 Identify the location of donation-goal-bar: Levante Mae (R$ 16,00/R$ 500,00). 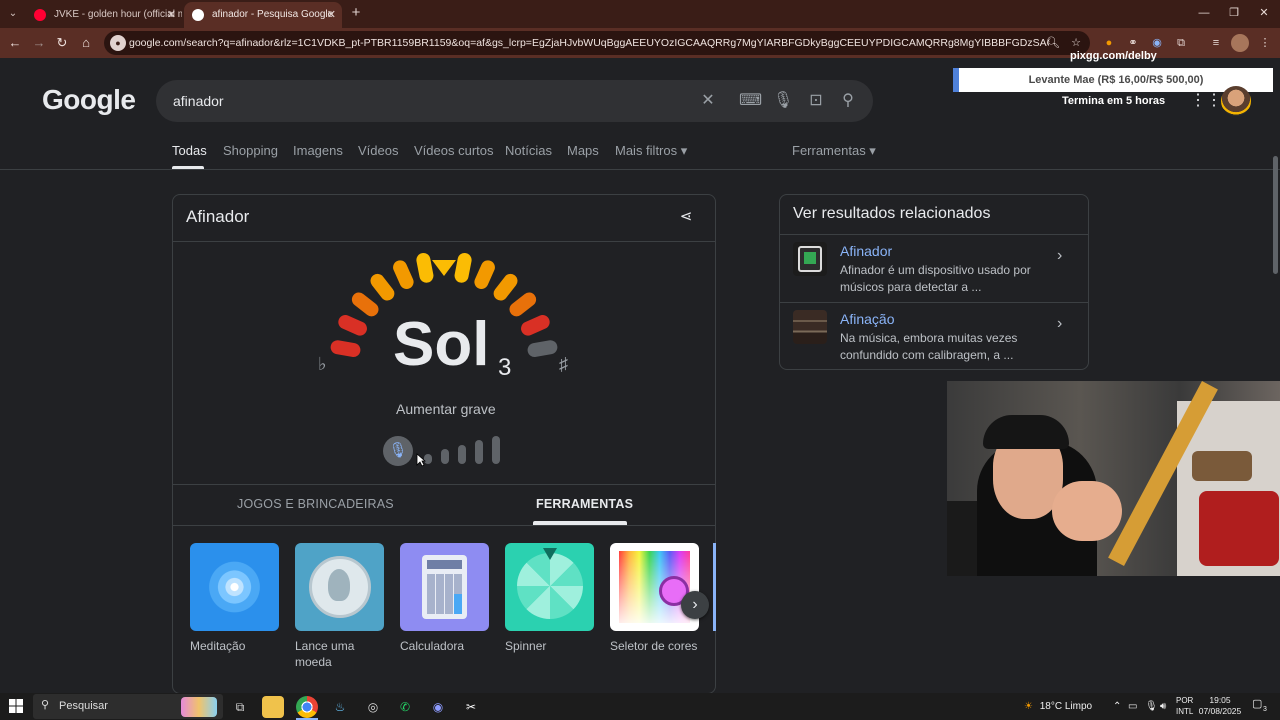
(1113, 80).